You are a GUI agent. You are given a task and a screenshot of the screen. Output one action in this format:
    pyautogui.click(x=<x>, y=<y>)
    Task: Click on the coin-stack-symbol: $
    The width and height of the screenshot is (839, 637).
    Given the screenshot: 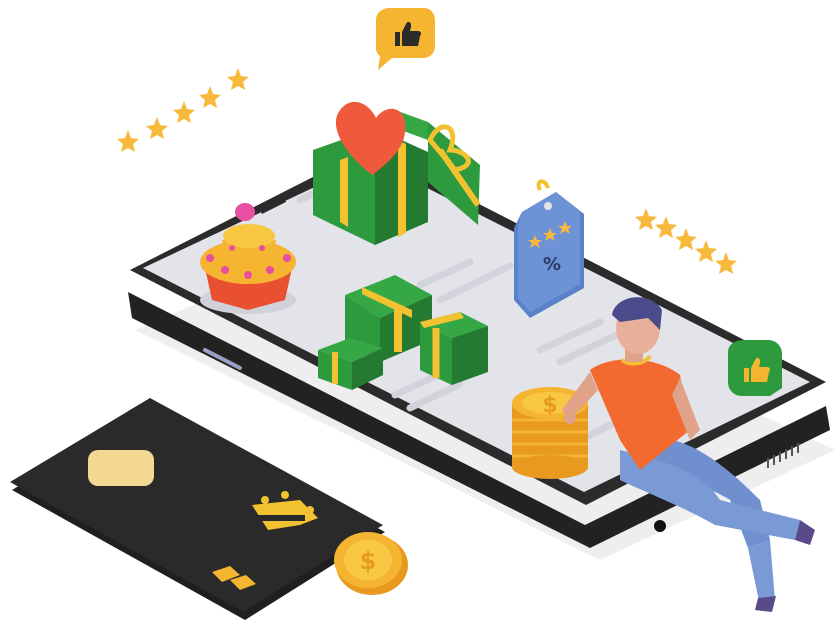 What is the action you would take?
    pyautogui.click(x=549, y=405)
    